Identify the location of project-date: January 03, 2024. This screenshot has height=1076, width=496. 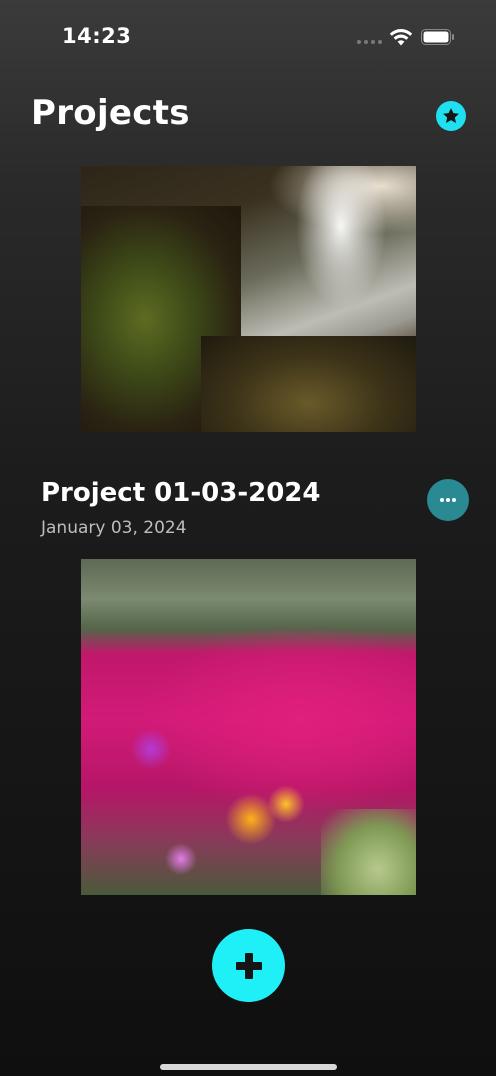
(114, 528).